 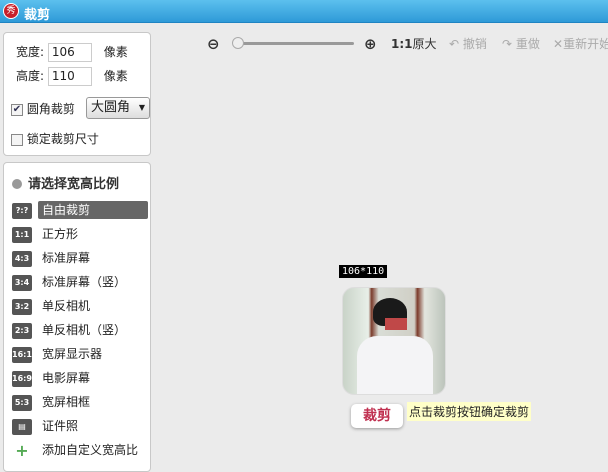 I want to click on zoom-slider-knob, so click(x=238, y=43).